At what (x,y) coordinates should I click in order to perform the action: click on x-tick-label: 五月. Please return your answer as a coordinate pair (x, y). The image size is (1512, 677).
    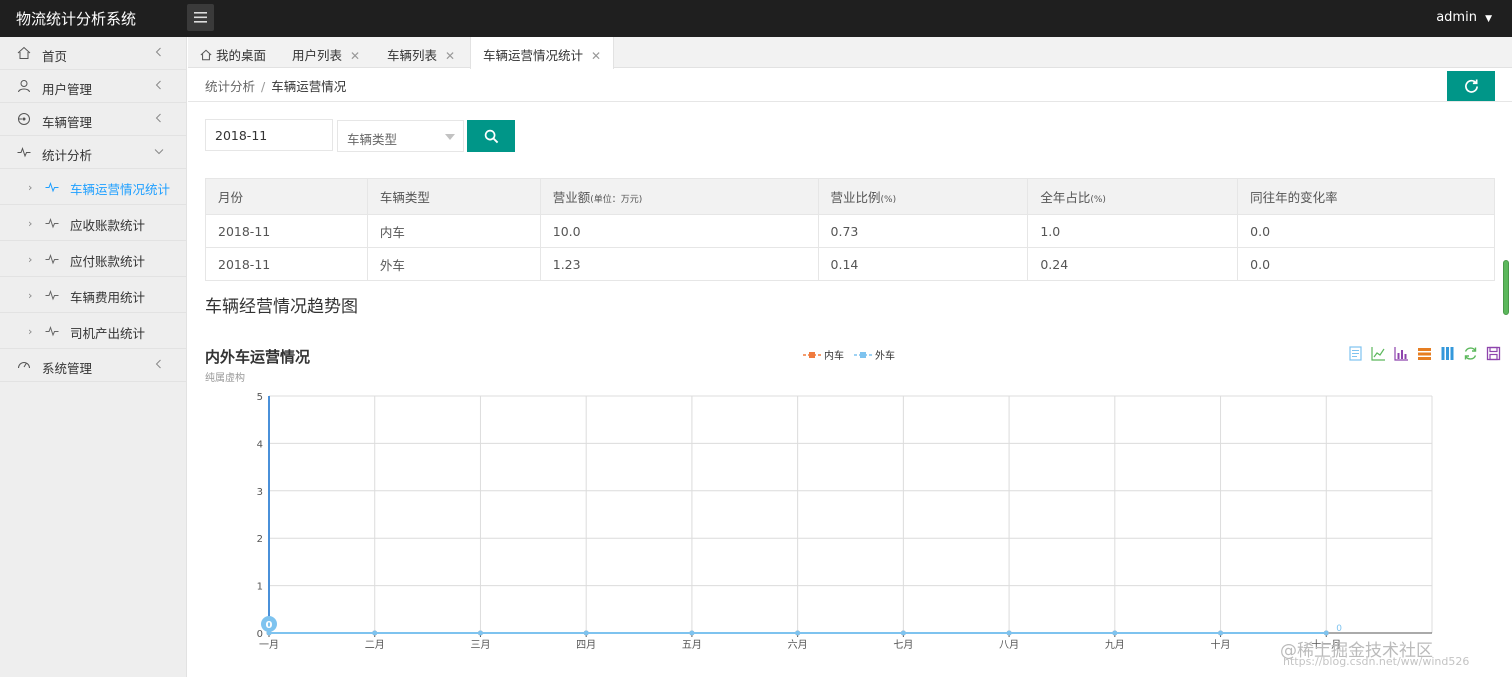
    Looking at the image, I should click on (692, 645).